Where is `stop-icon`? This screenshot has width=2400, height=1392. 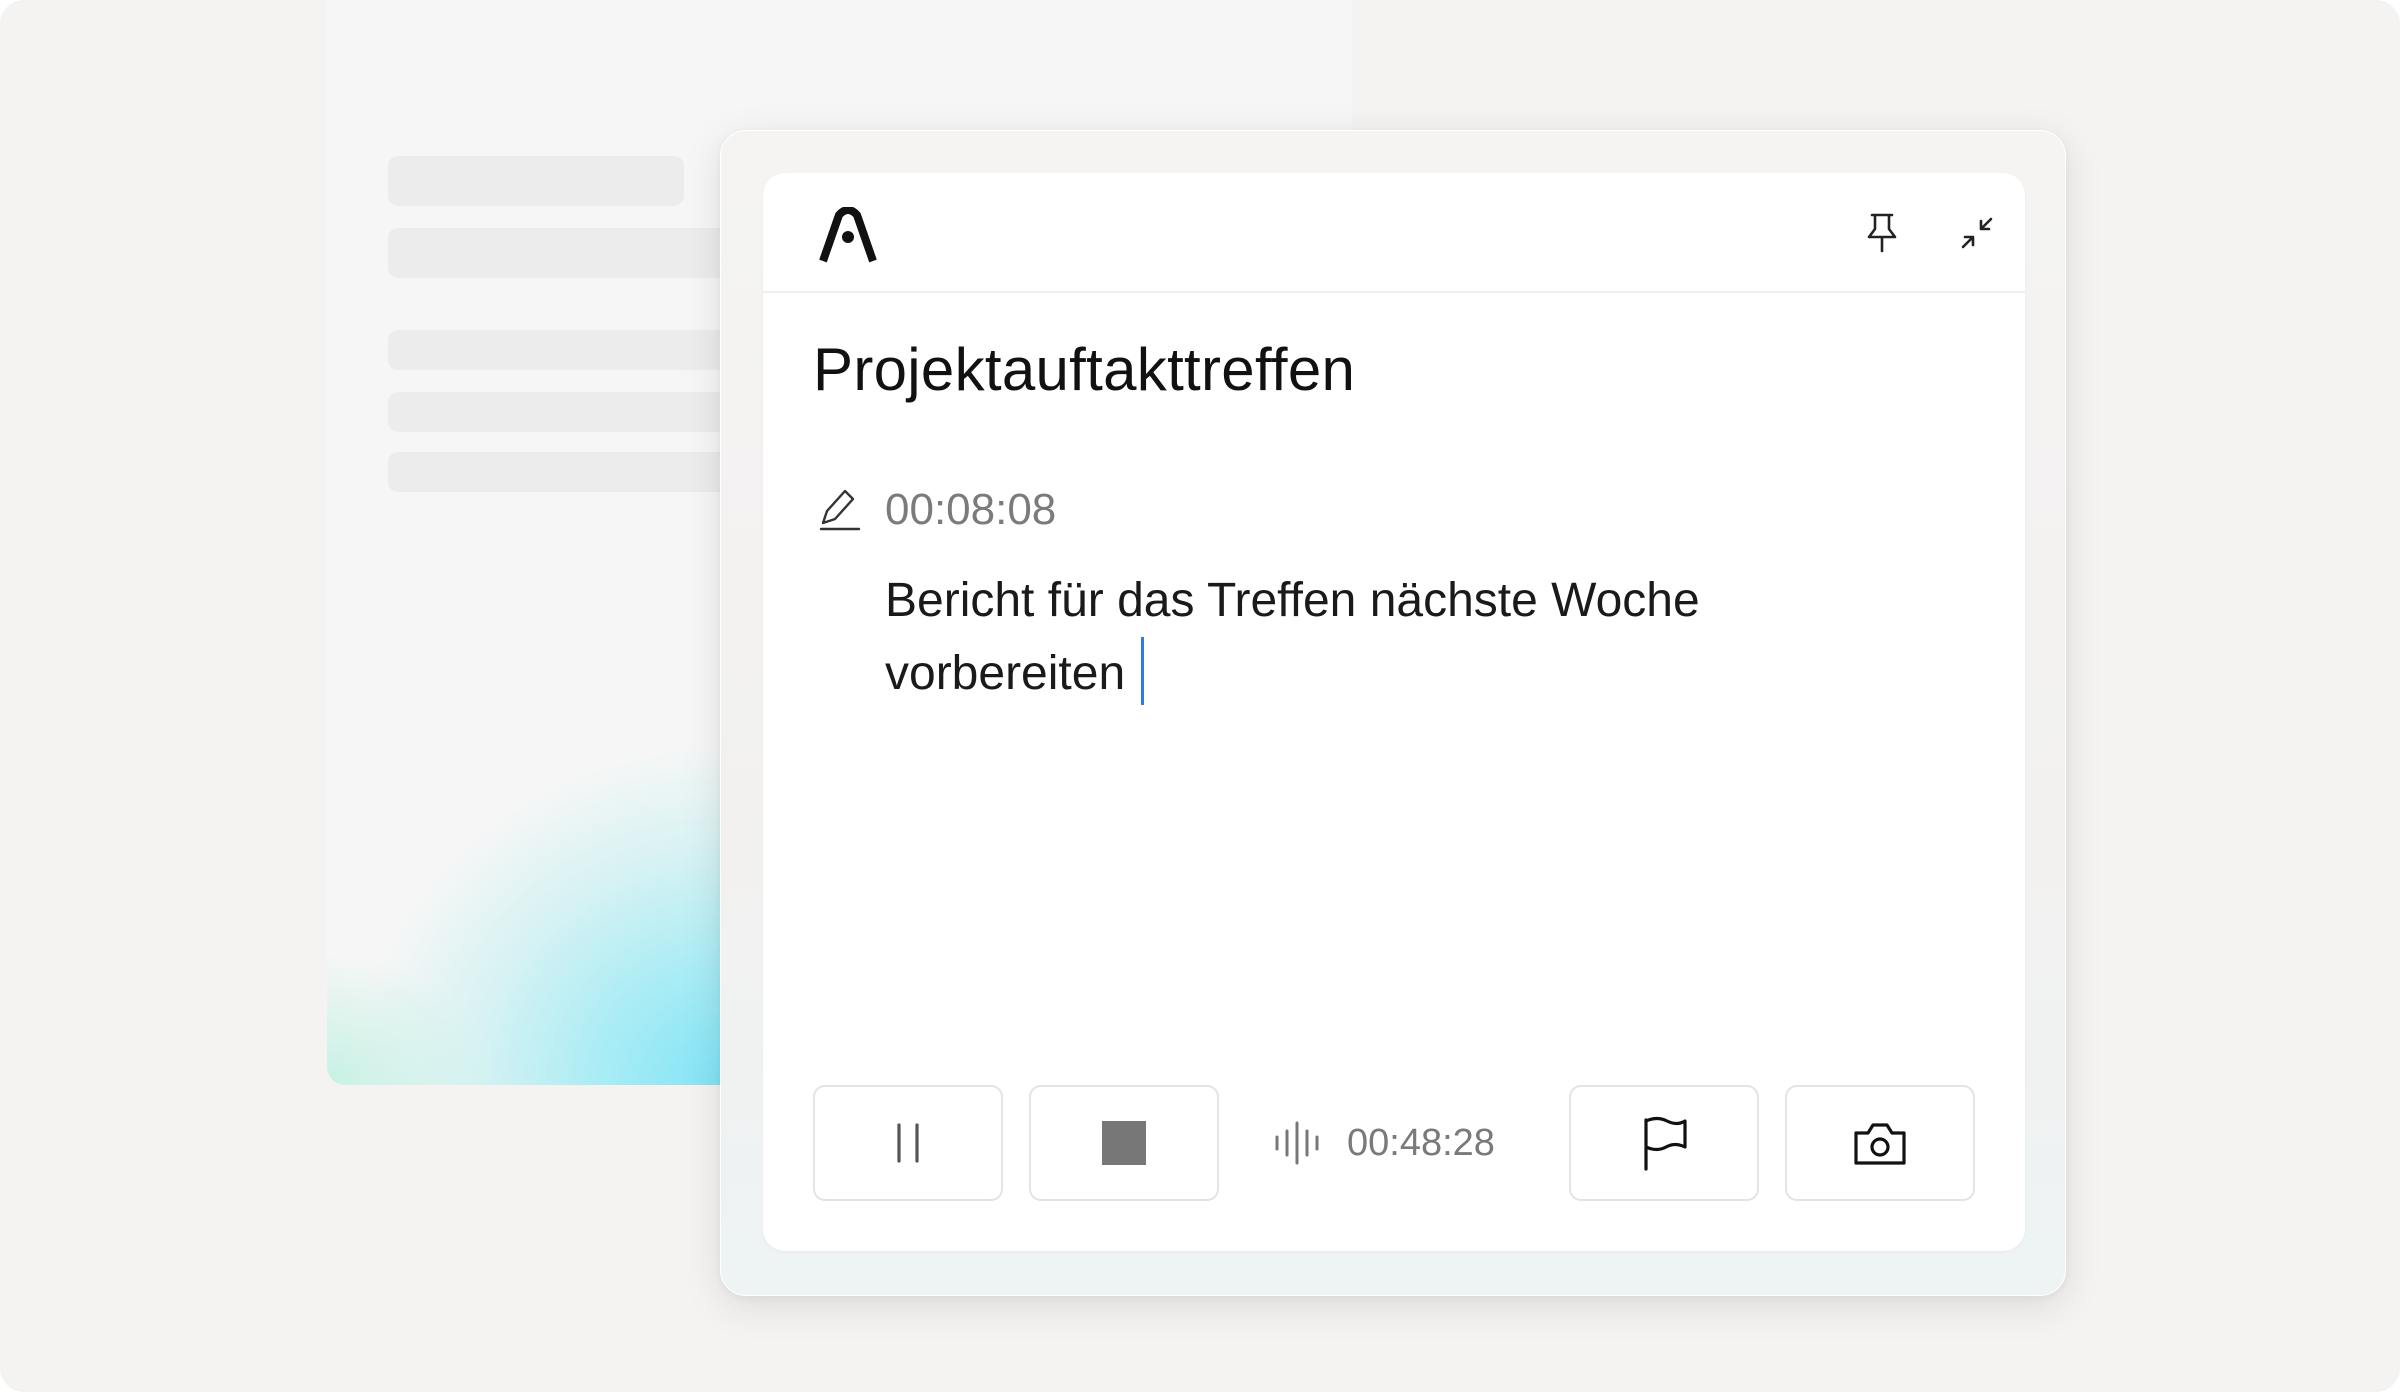 stop-icon is located at coordinates (1124, 1143).